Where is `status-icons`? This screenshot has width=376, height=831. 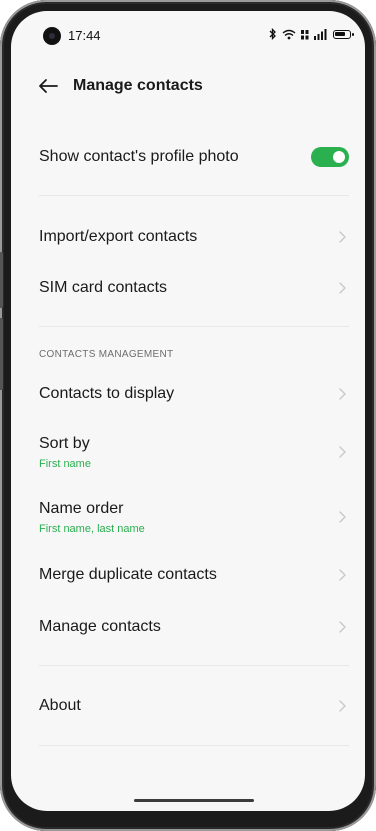 status-icons is located at coordinates (311, 34).